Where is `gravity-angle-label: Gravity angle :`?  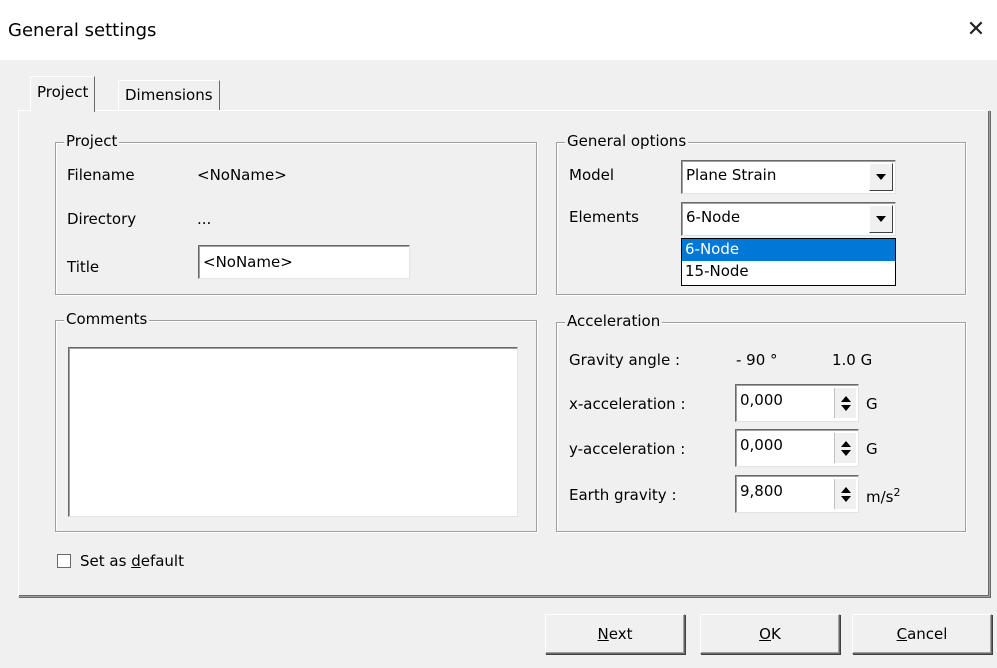 gravity-angle-label: Gravity angle : is located at coordinates (624, 360).